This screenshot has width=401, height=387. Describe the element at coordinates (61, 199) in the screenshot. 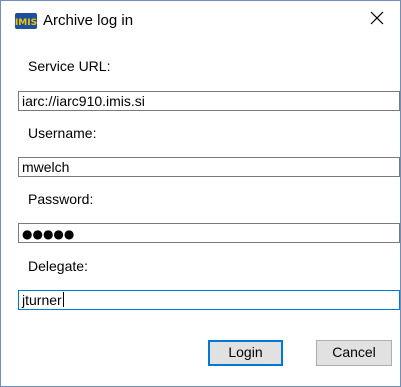

I see `password-label: Password:` at that location.